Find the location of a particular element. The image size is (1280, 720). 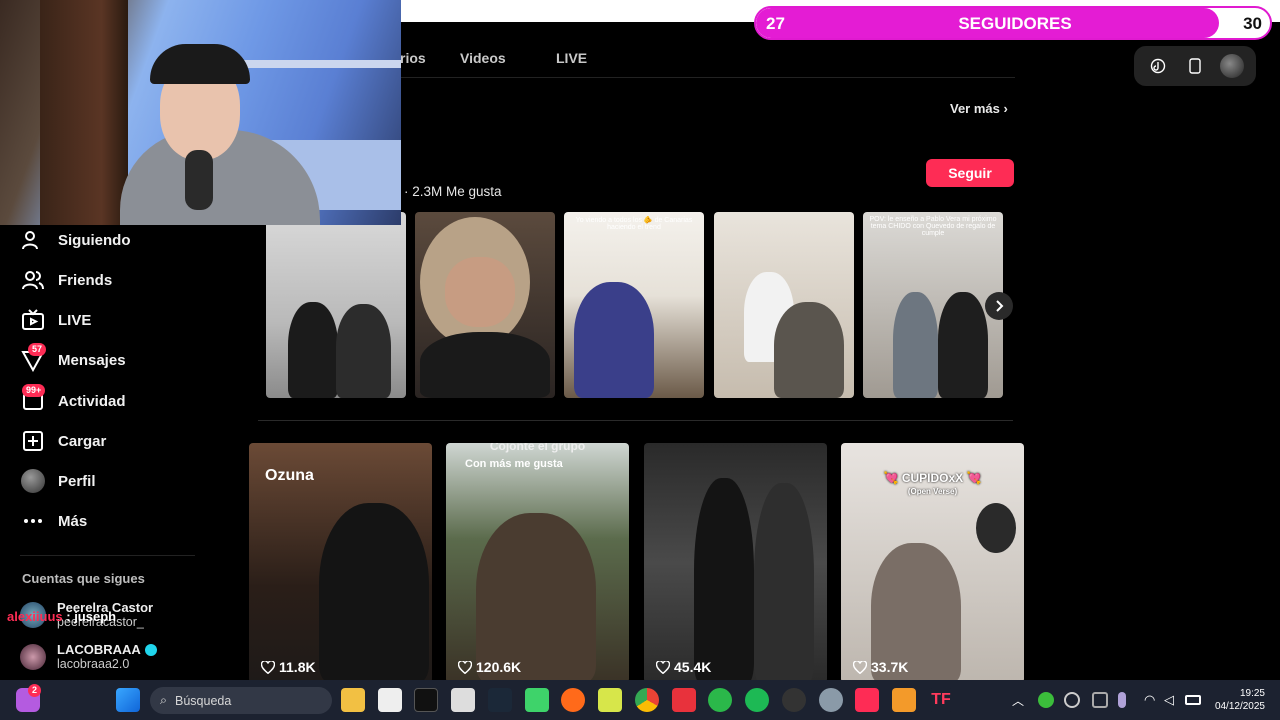

sidebar-item-label: Actividad is located at coordinates (92, 401).